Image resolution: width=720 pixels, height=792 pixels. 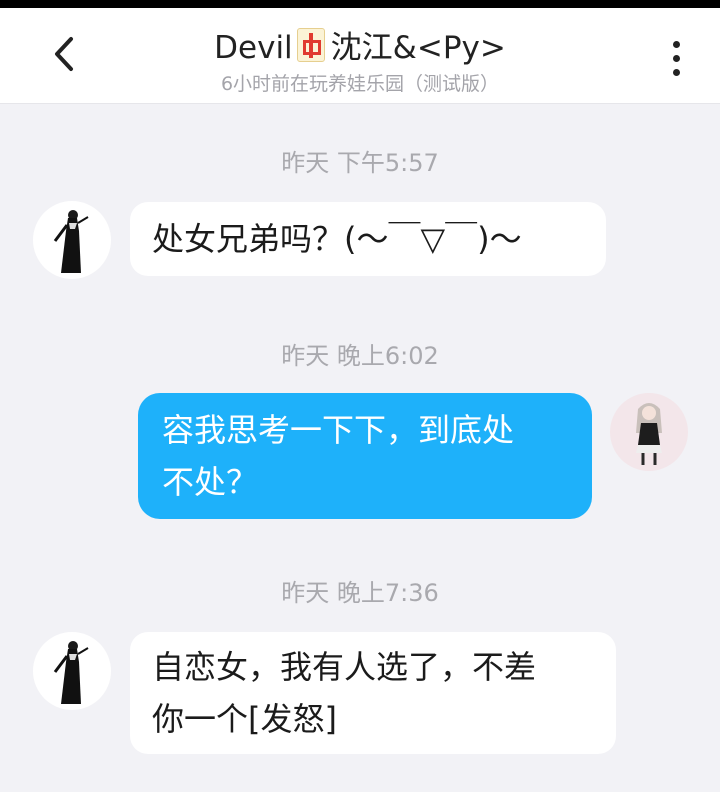 What do you see at coordinates (344, 667) in the screenshot?
I see `message-text-line: 自恋女，我有人选了，不差` at bounding box center [344, 667].